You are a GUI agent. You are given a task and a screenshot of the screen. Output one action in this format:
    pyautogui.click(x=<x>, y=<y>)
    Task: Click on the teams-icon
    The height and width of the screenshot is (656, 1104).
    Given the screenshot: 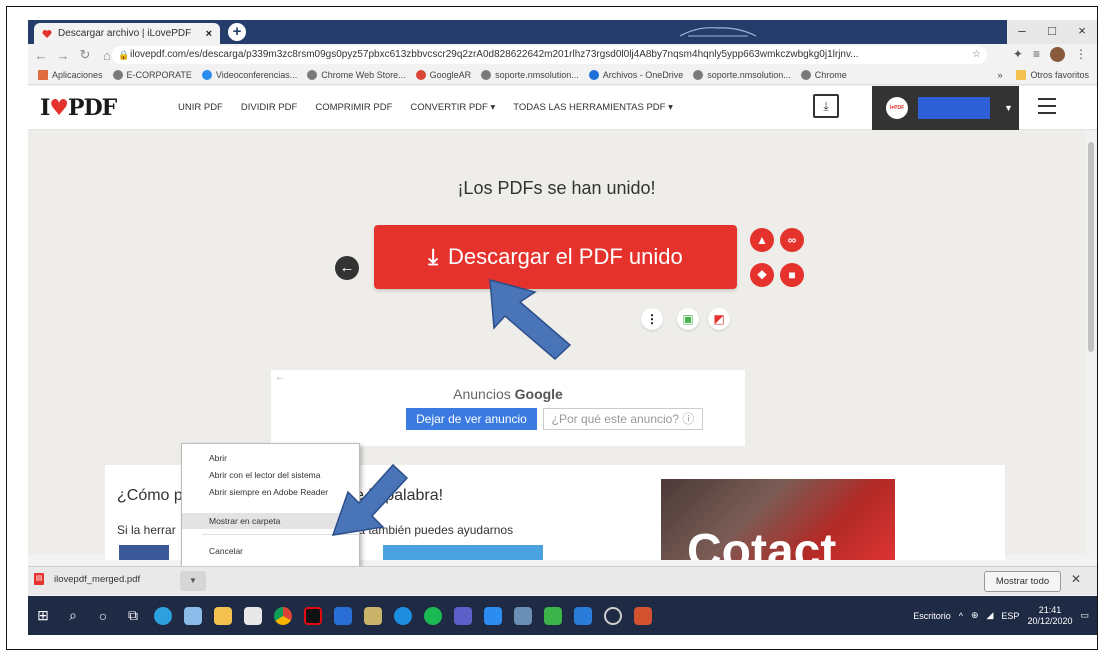 What is the action you would take?
    pyautogui.click(x=463, y=615)
    